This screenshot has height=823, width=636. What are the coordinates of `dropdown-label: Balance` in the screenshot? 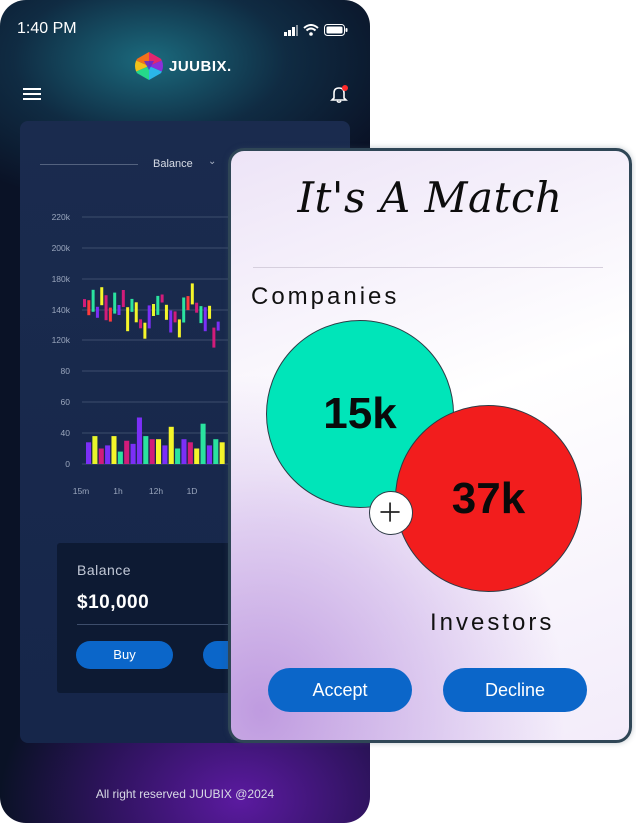 It's located at (173, 164).